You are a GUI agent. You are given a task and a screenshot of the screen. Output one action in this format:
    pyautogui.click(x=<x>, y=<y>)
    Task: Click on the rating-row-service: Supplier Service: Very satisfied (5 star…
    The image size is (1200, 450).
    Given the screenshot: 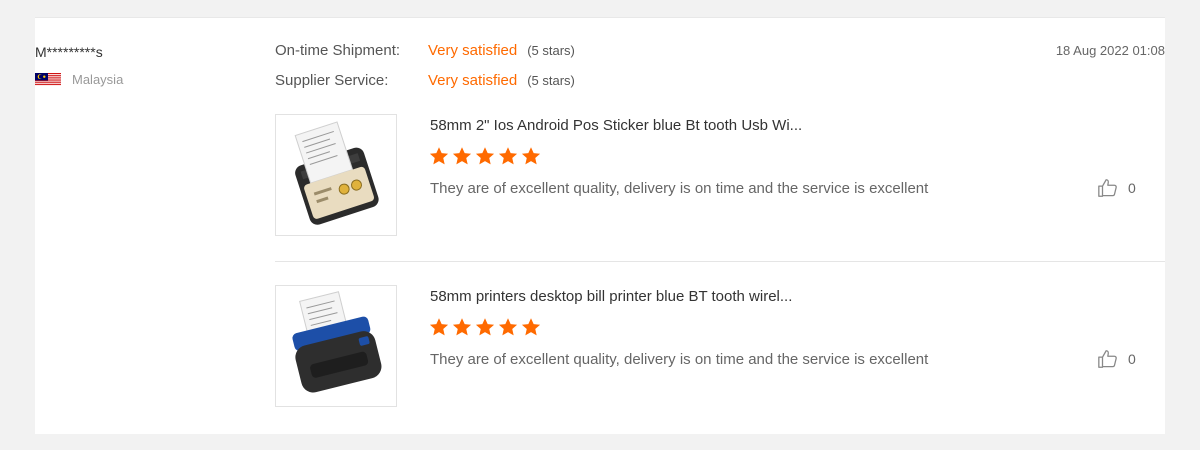 What is the action you would take?
    pyautogui.click(x=425, y=87)
    